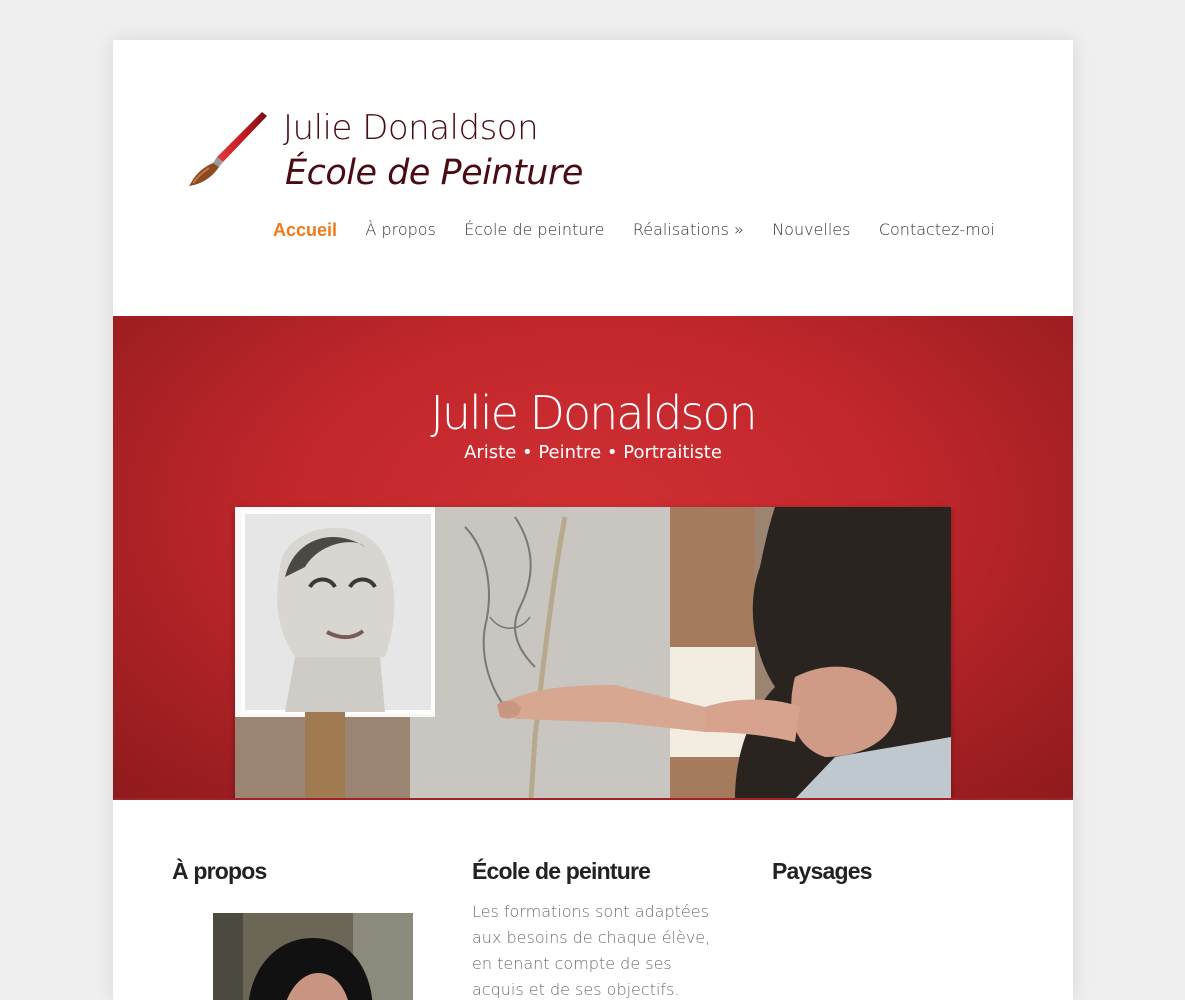 Image resolution: width=1185 pixels, height=1000 pixels. What do you see at coordinates (534, 230) in the screenshot?
I see `nav-item-ecole-de-peinture: École de peinture` at bounding box center [534, 230].